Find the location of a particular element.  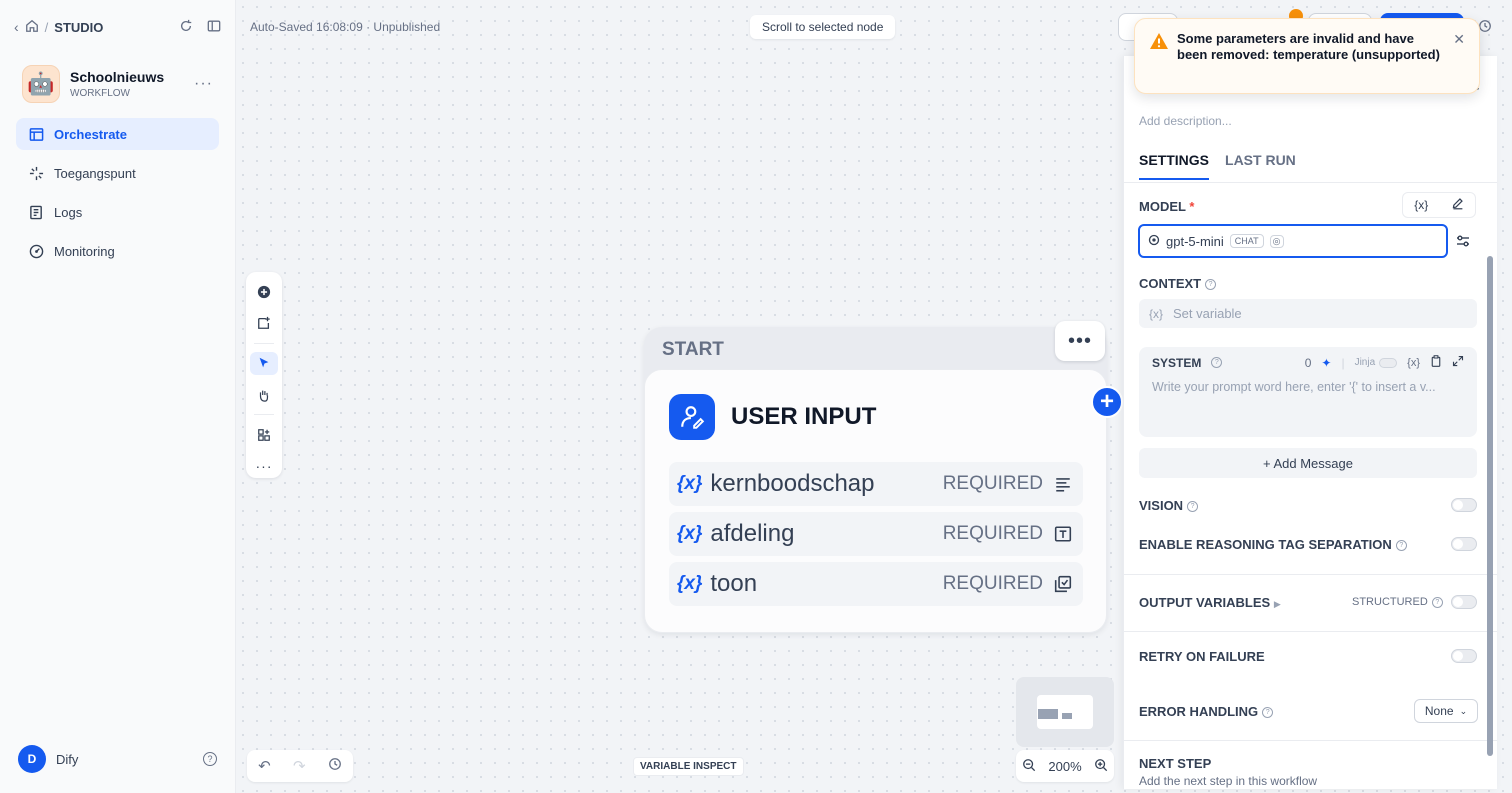

next-step-description: Add the next step in this workflow is located at coordinates (1228, 781).